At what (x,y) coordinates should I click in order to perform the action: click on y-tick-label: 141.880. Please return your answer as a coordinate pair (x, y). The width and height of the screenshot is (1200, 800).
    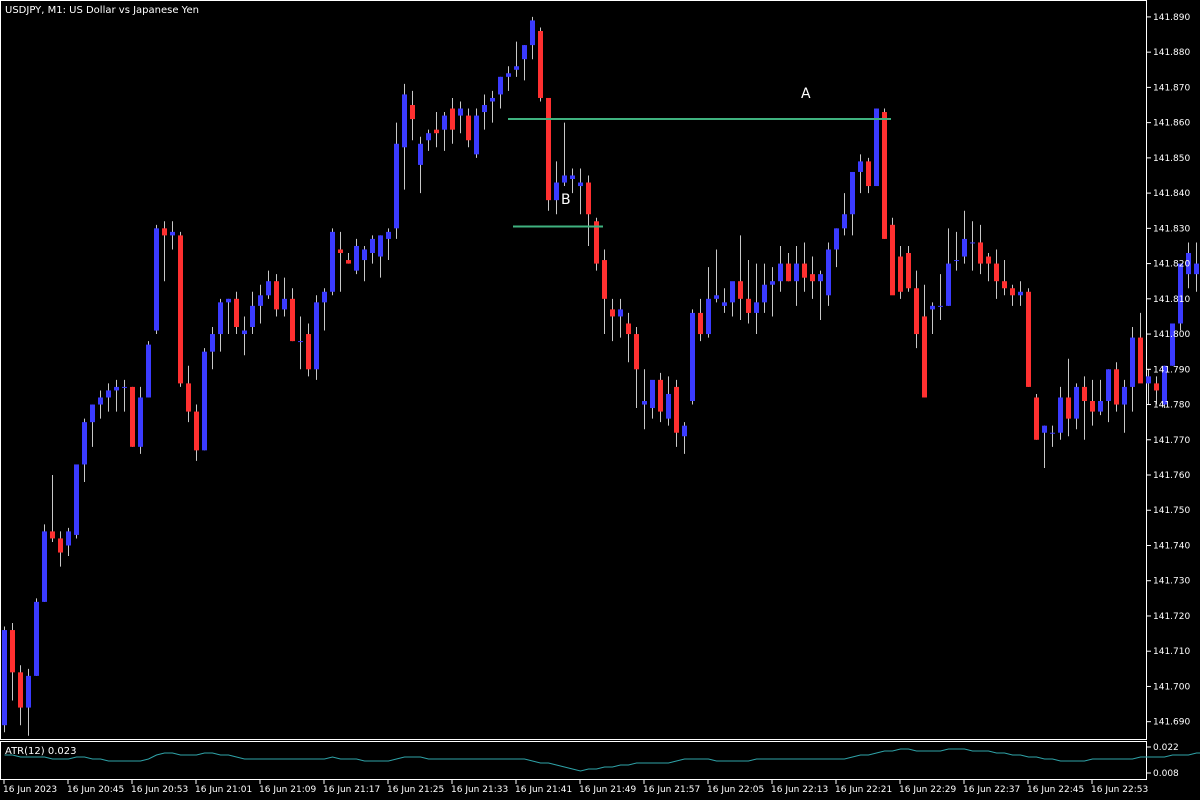
    Looking at the image, I should click on (1171, 53).